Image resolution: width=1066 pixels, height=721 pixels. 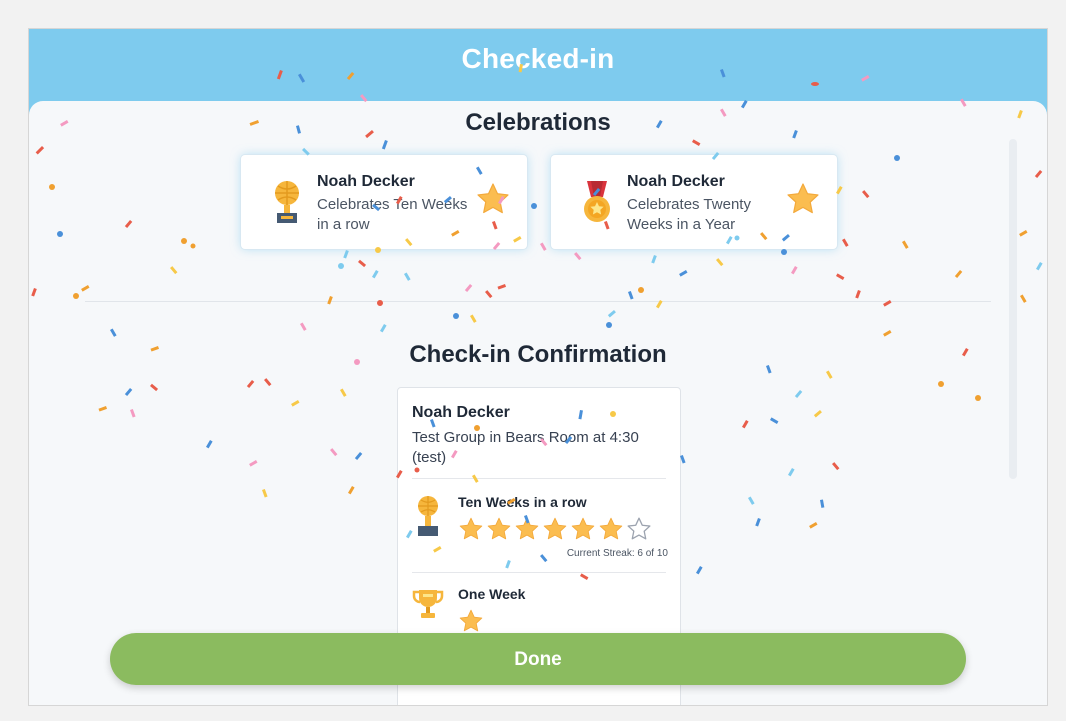 I want to click on achievement-title: One Week, so click(x=492, y=594).